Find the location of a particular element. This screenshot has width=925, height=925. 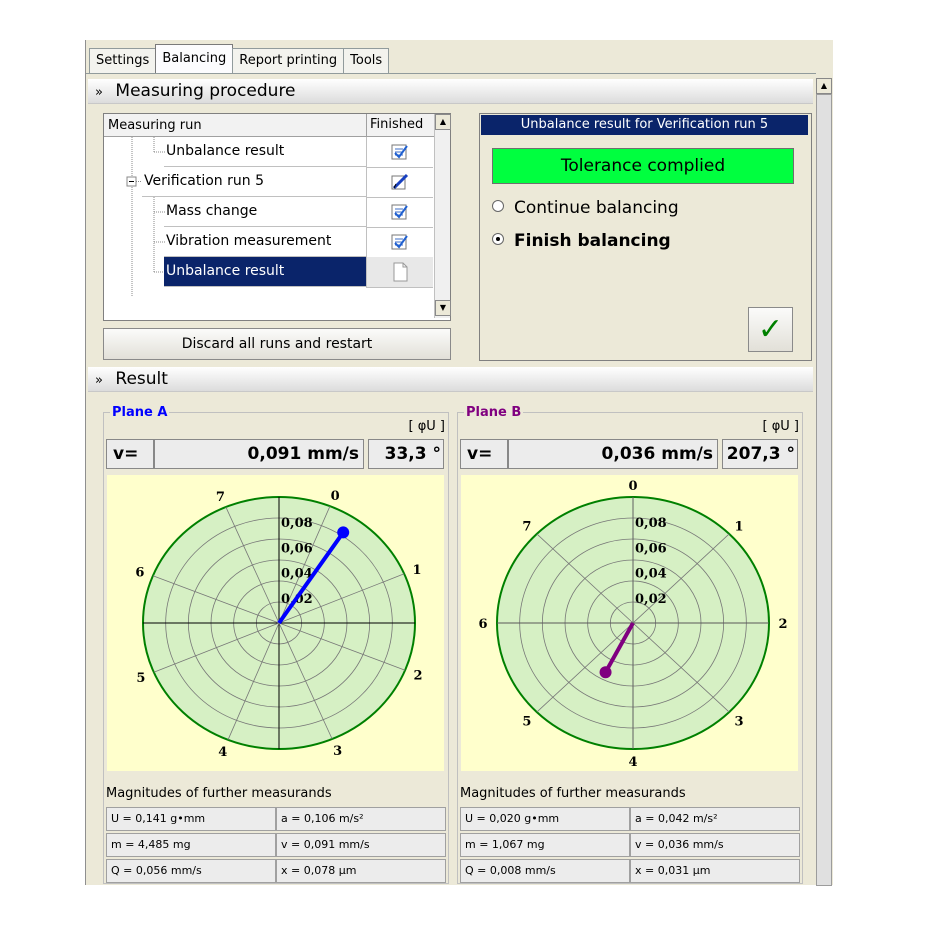

tolerance-status: Tolerance complied is located at coordinates (643, 166).